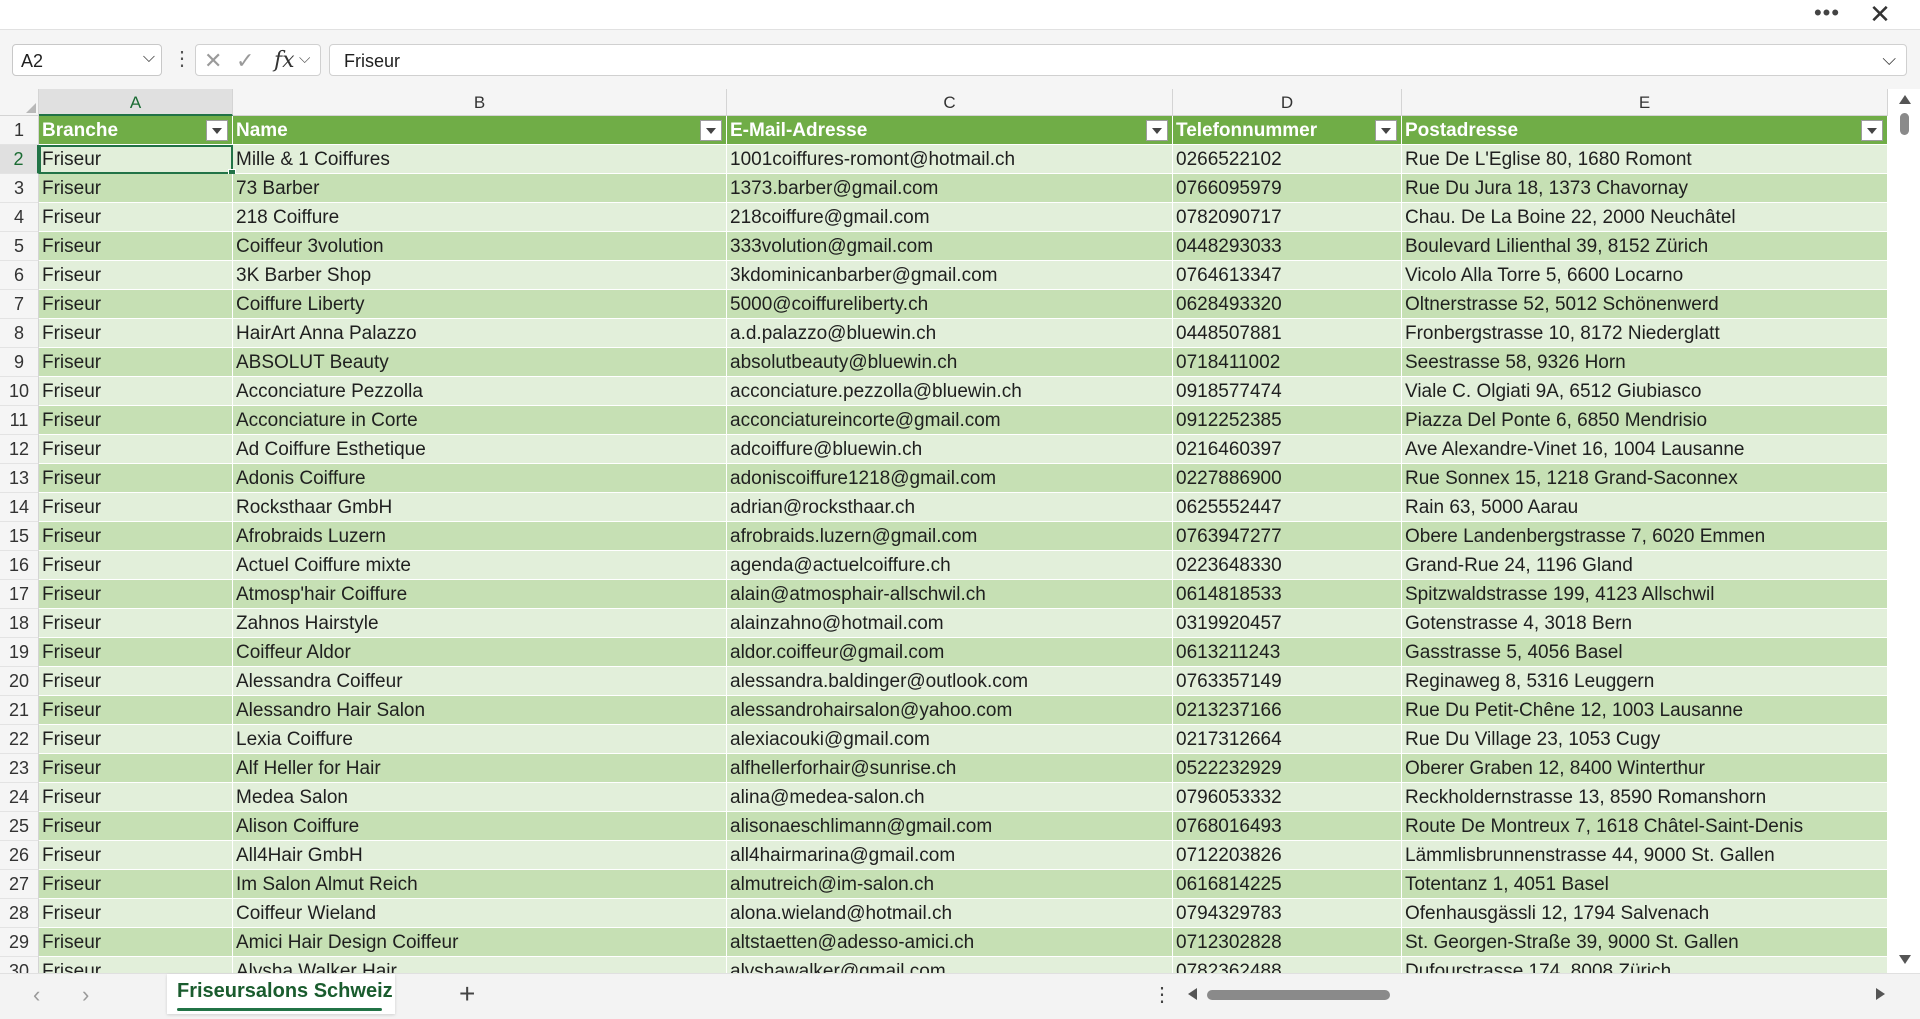 This screenshot has height=1019, width=1920. Describe the element at coordinates (1645, 681) in the screenshot. I see `table-cell: Reginaweg 8, 5316 Leuggern` at that location.